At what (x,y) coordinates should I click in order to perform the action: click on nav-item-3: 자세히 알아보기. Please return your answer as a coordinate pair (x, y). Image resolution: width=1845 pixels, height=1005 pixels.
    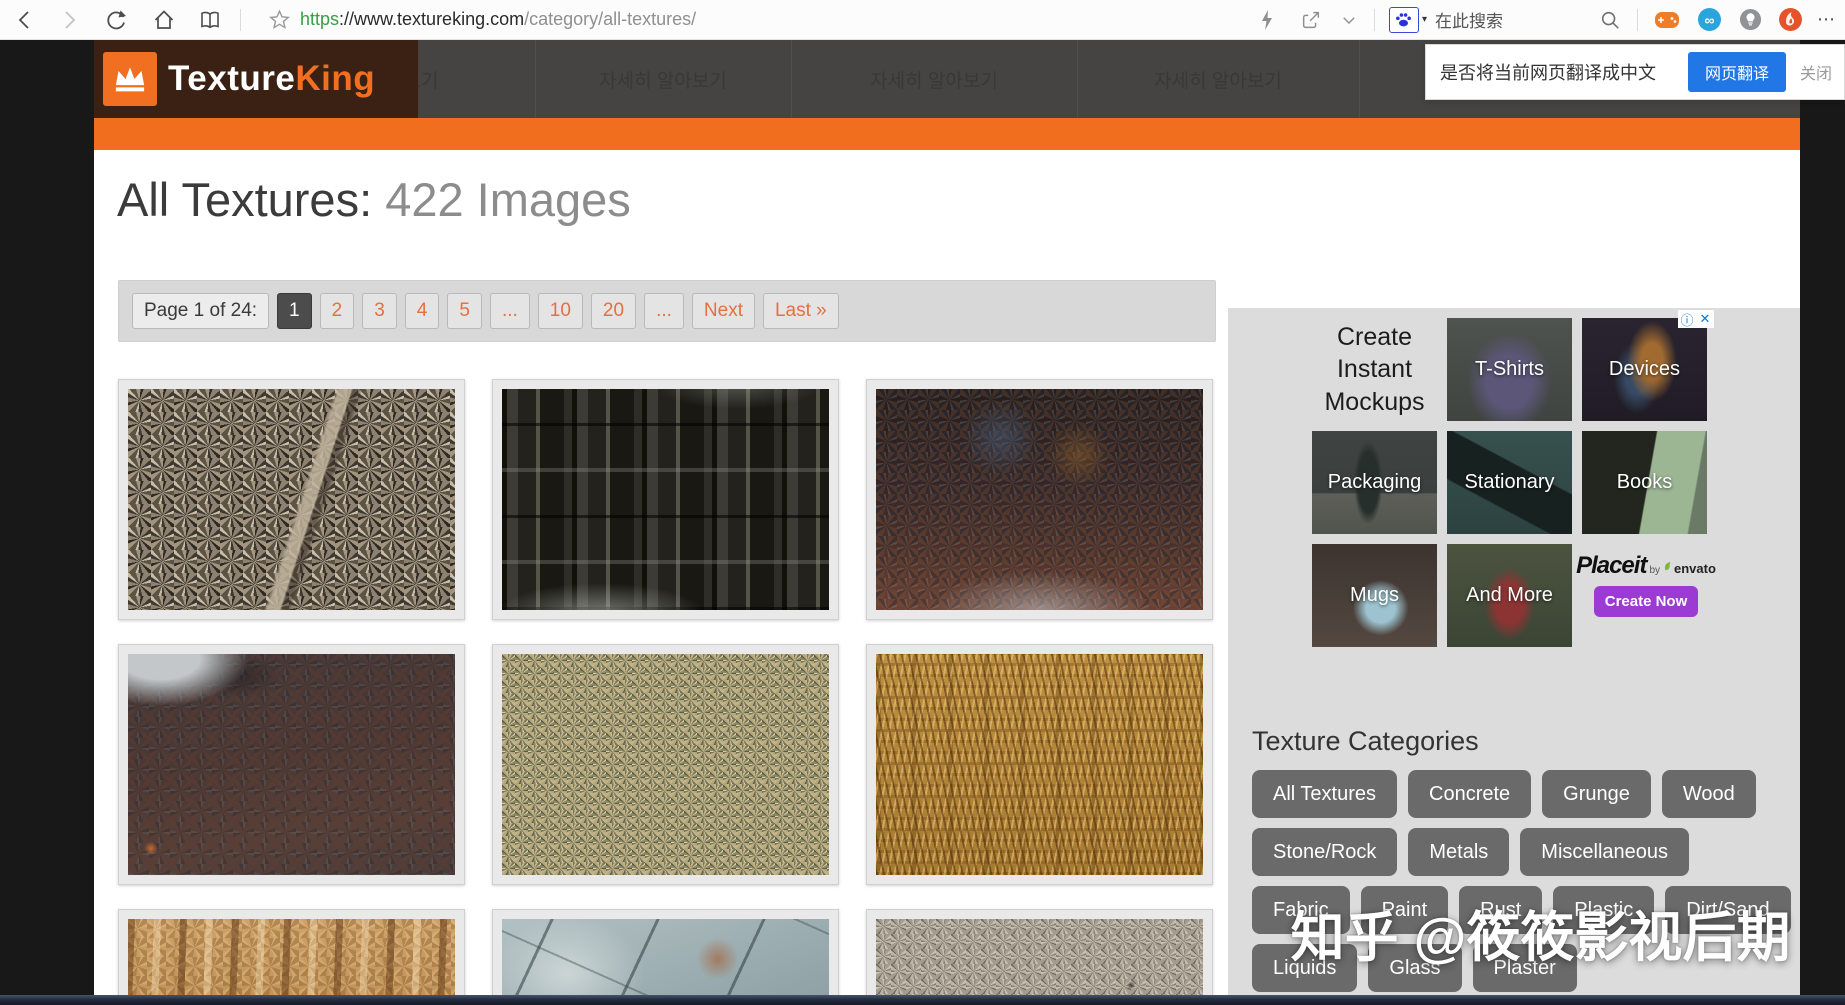
    Looking at the image, I should click on (934, 79).